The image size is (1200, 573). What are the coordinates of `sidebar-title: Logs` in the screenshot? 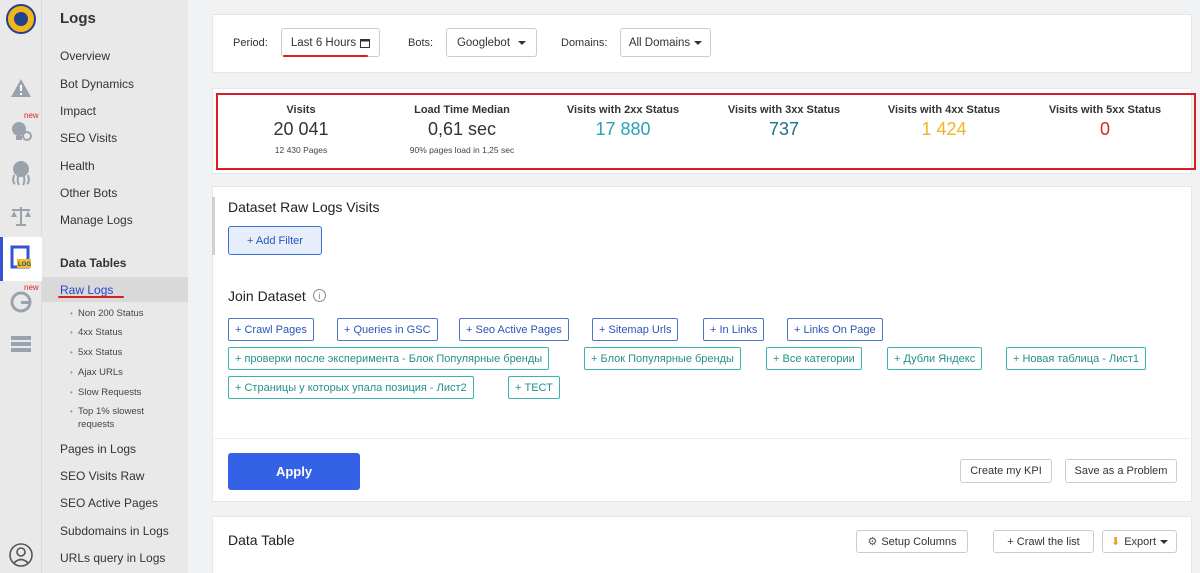 It's located at (78, 18).